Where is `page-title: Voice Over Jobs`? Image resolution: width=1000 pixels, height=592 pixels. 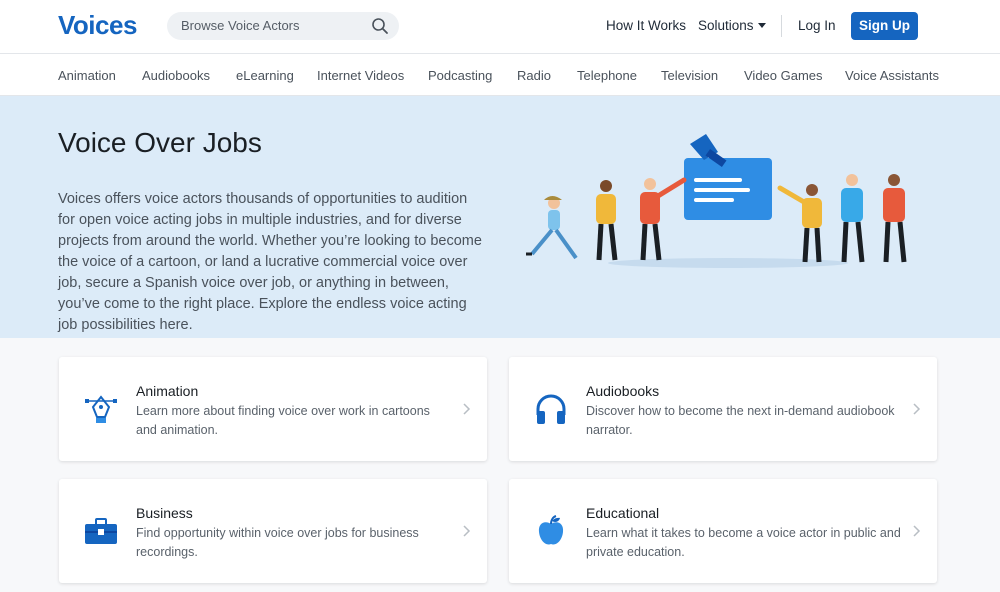 page-title: Voice Over Jobs is located at coordinates (160, 142).